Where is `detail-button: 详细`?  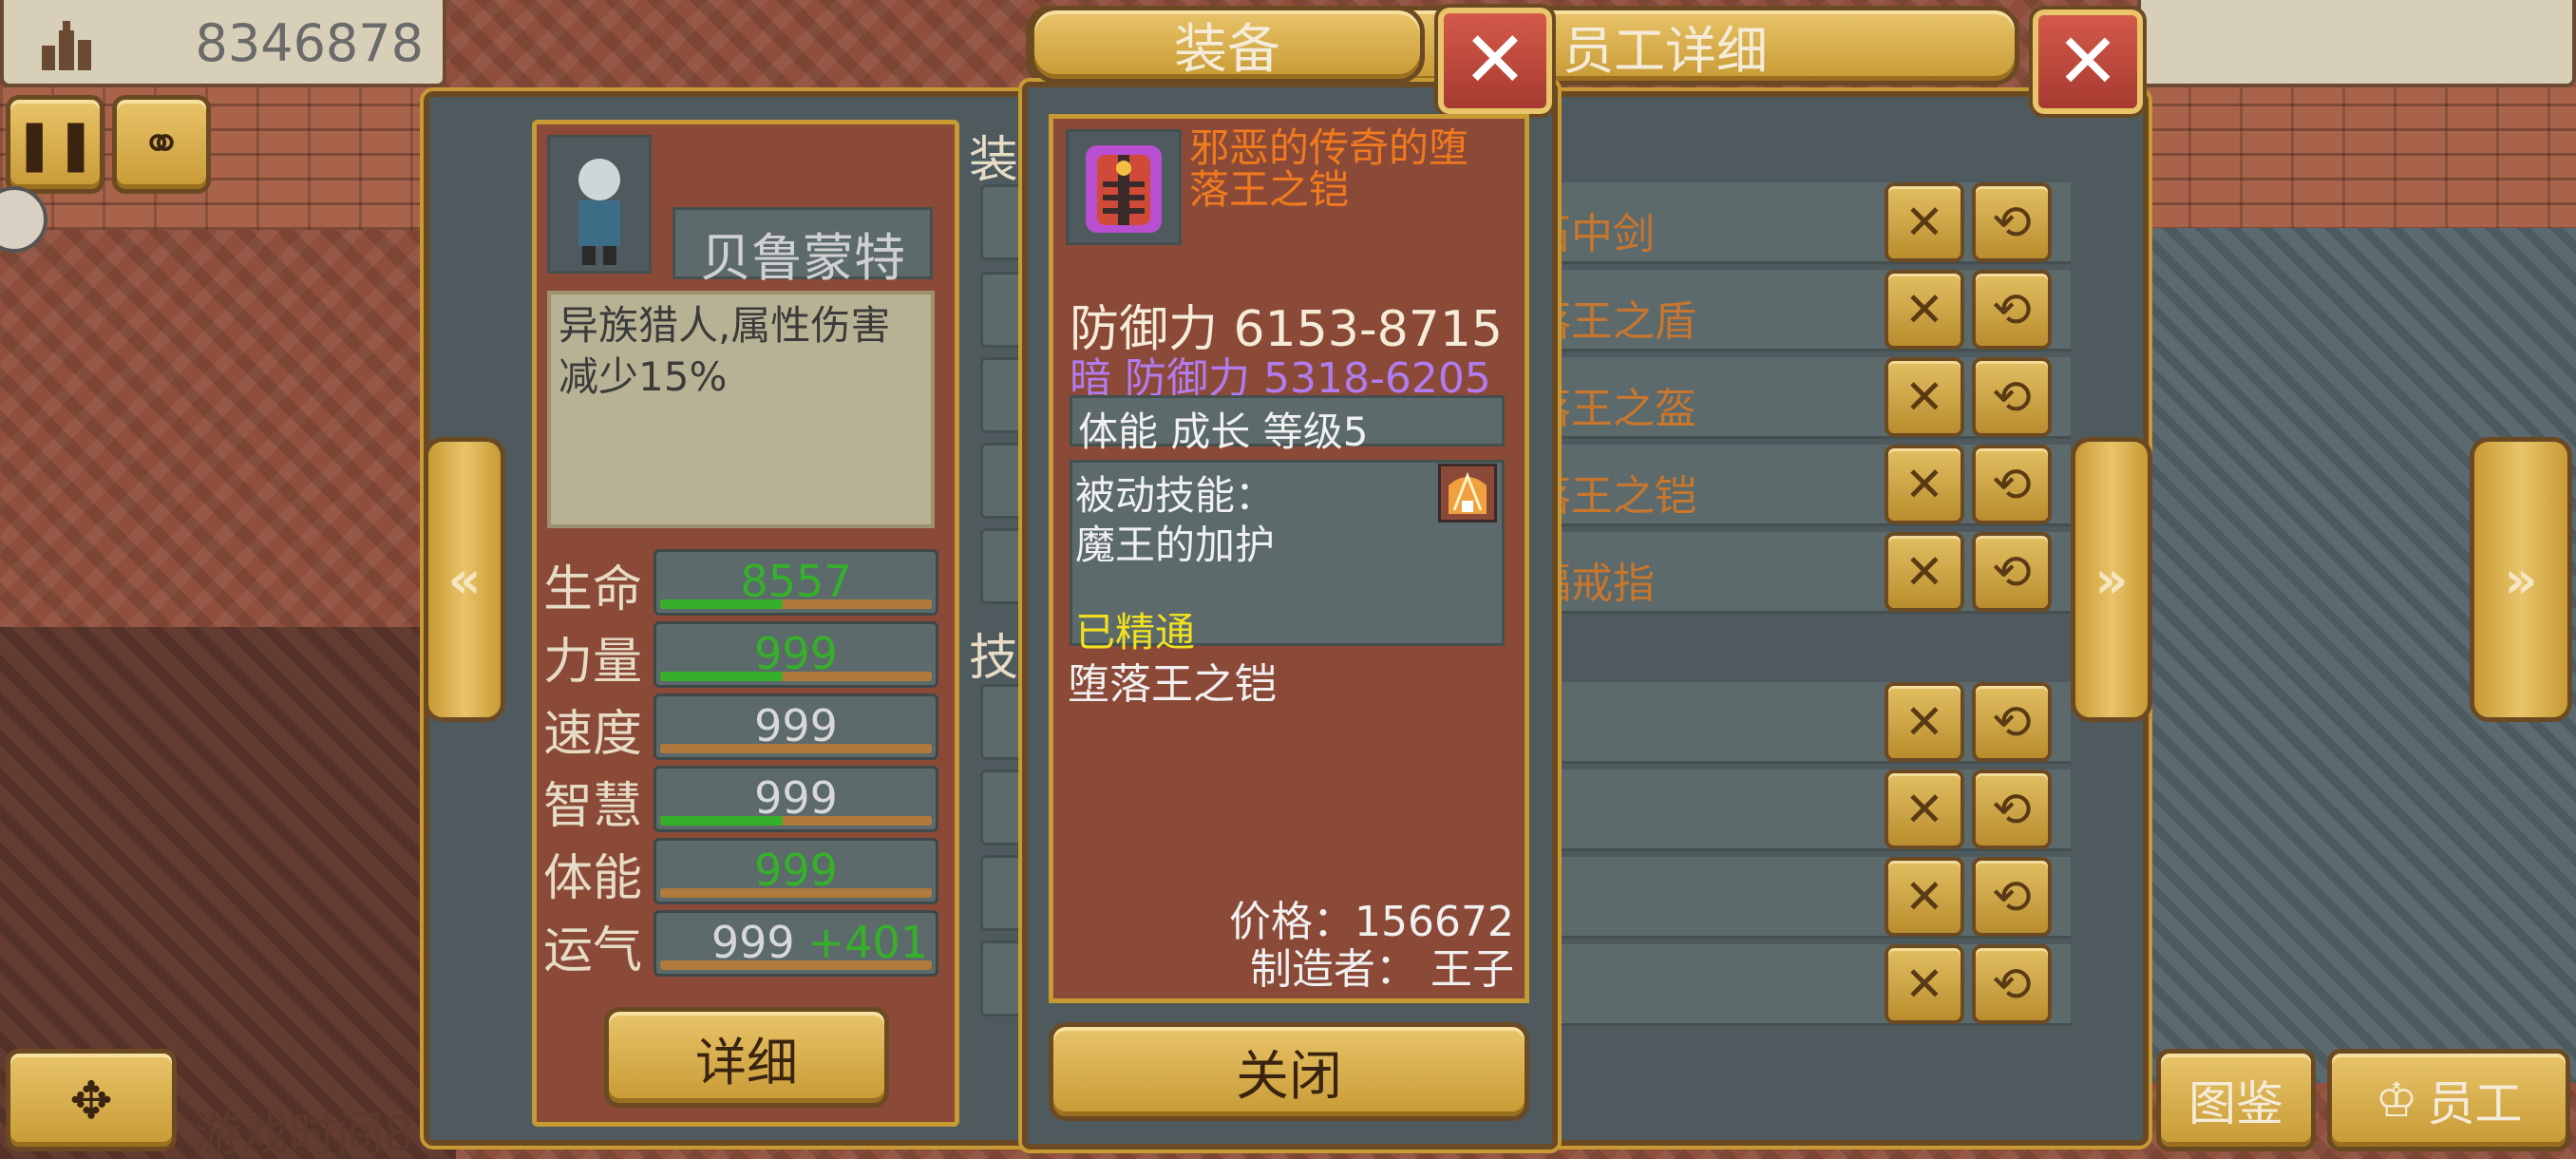 detail-button: 详细 is located at coordinates (746, 1057).